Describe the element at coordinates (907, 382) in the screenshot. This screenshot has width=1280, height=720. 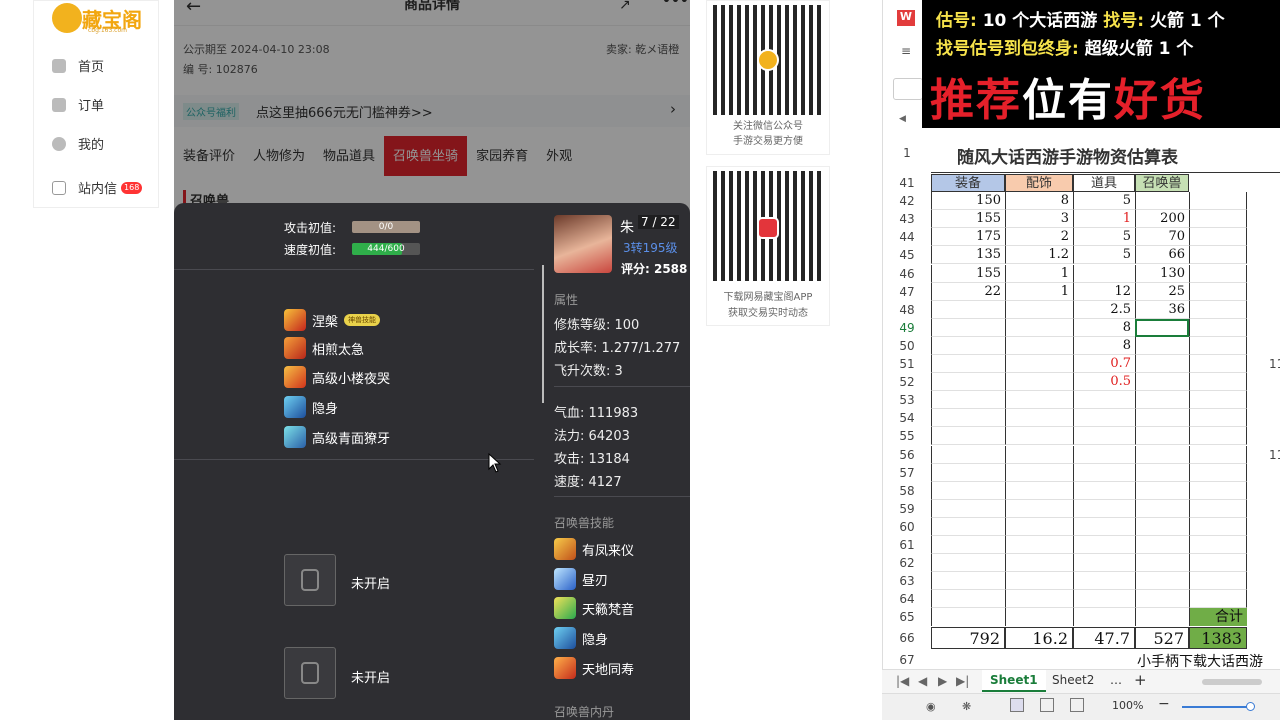
I see `row-number: 52` at that location.